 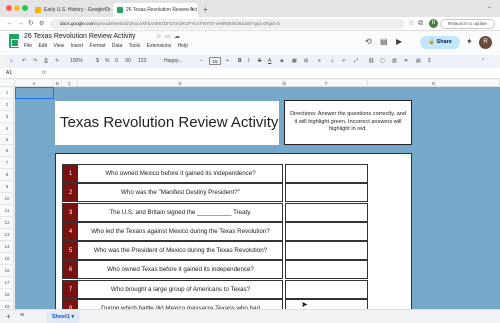 What do you see at coordinates (7, 295) in the screenshot?
I see `row-header: 18` at bounding box center [7, 295].